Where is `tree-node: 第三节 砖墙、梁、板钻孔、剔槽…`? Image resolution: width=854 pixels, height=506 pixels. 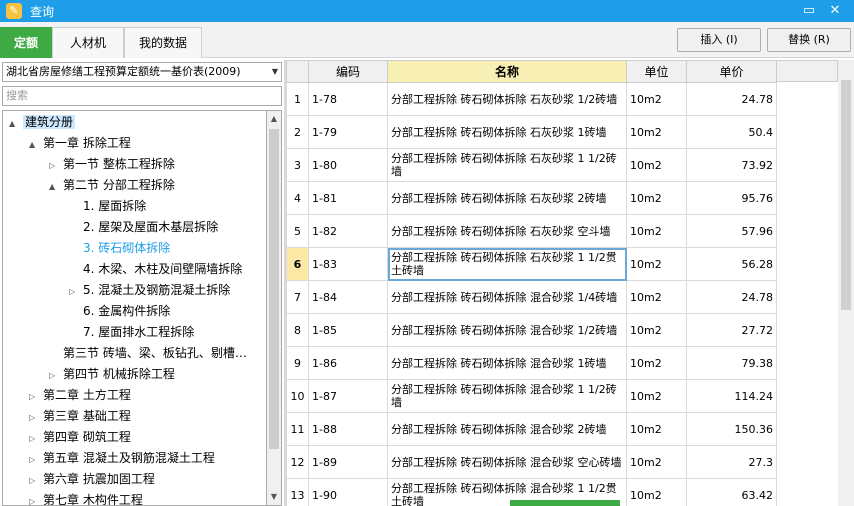 tree-node: 第三节 砖墙、梁、板钻孔、剔槽… is located at coordinates (148, 353).